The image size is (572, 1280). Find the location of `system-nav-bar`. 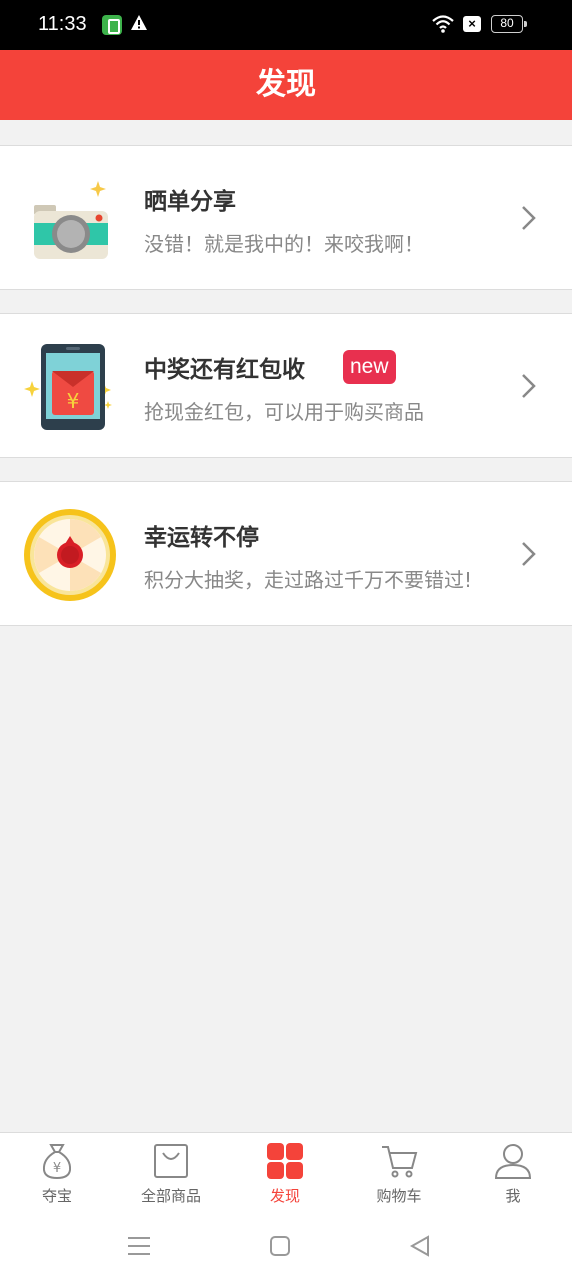

system-nav-bar is located at coordinates (286, 1246).